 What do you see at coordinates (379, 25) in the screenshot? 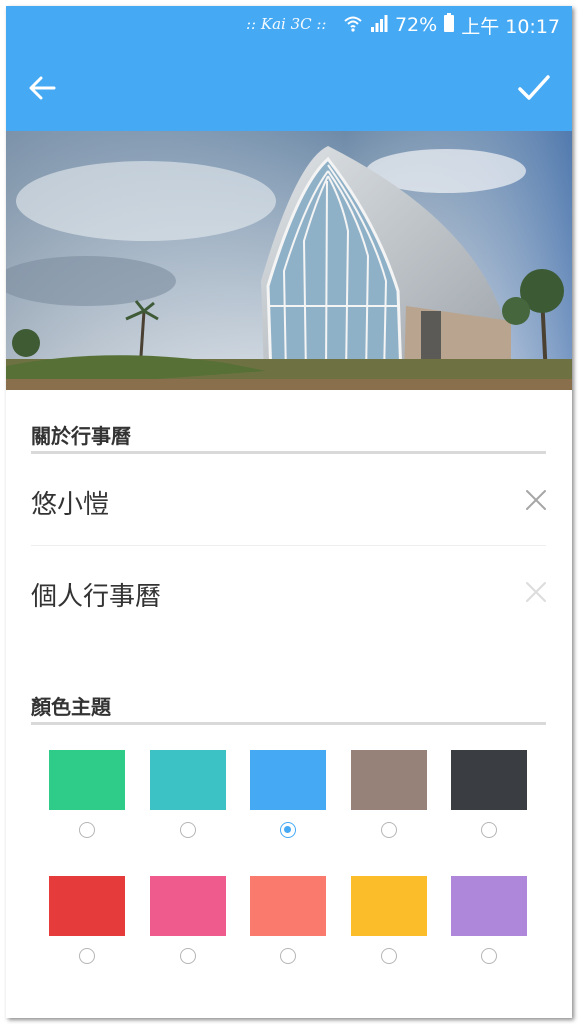
I see `signal-icon` at bounding box center [379, 25].